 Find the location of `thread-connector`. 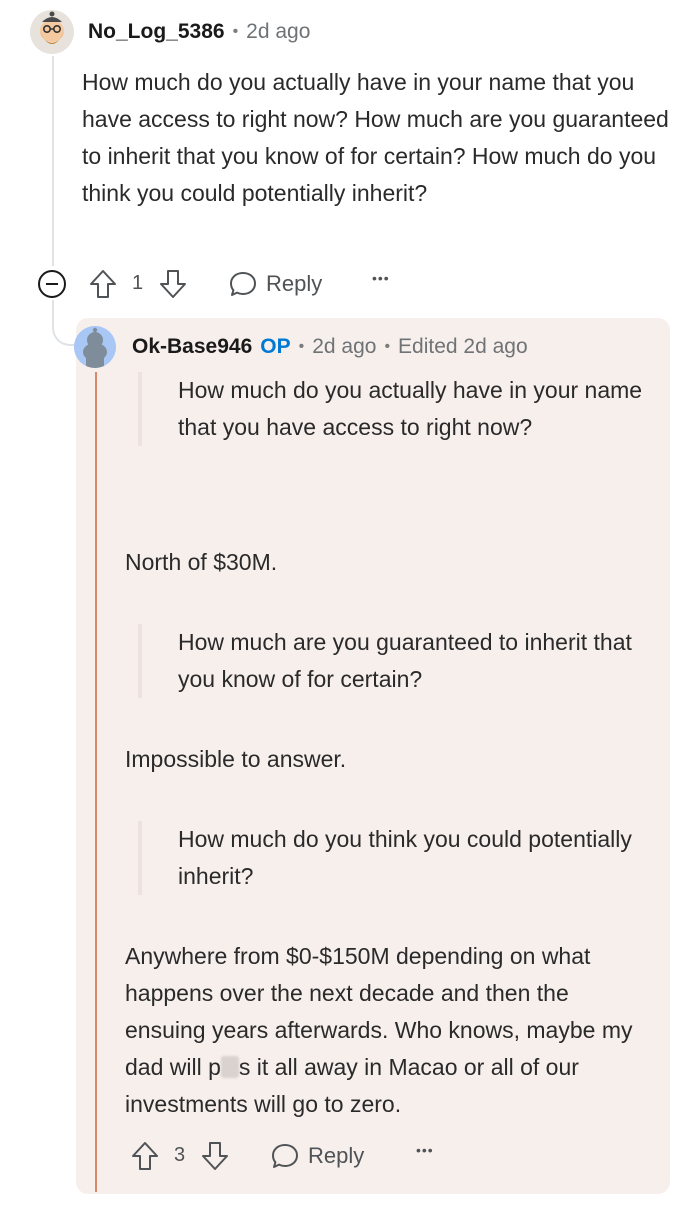

thread-connector is located at coordinates (64, 323).